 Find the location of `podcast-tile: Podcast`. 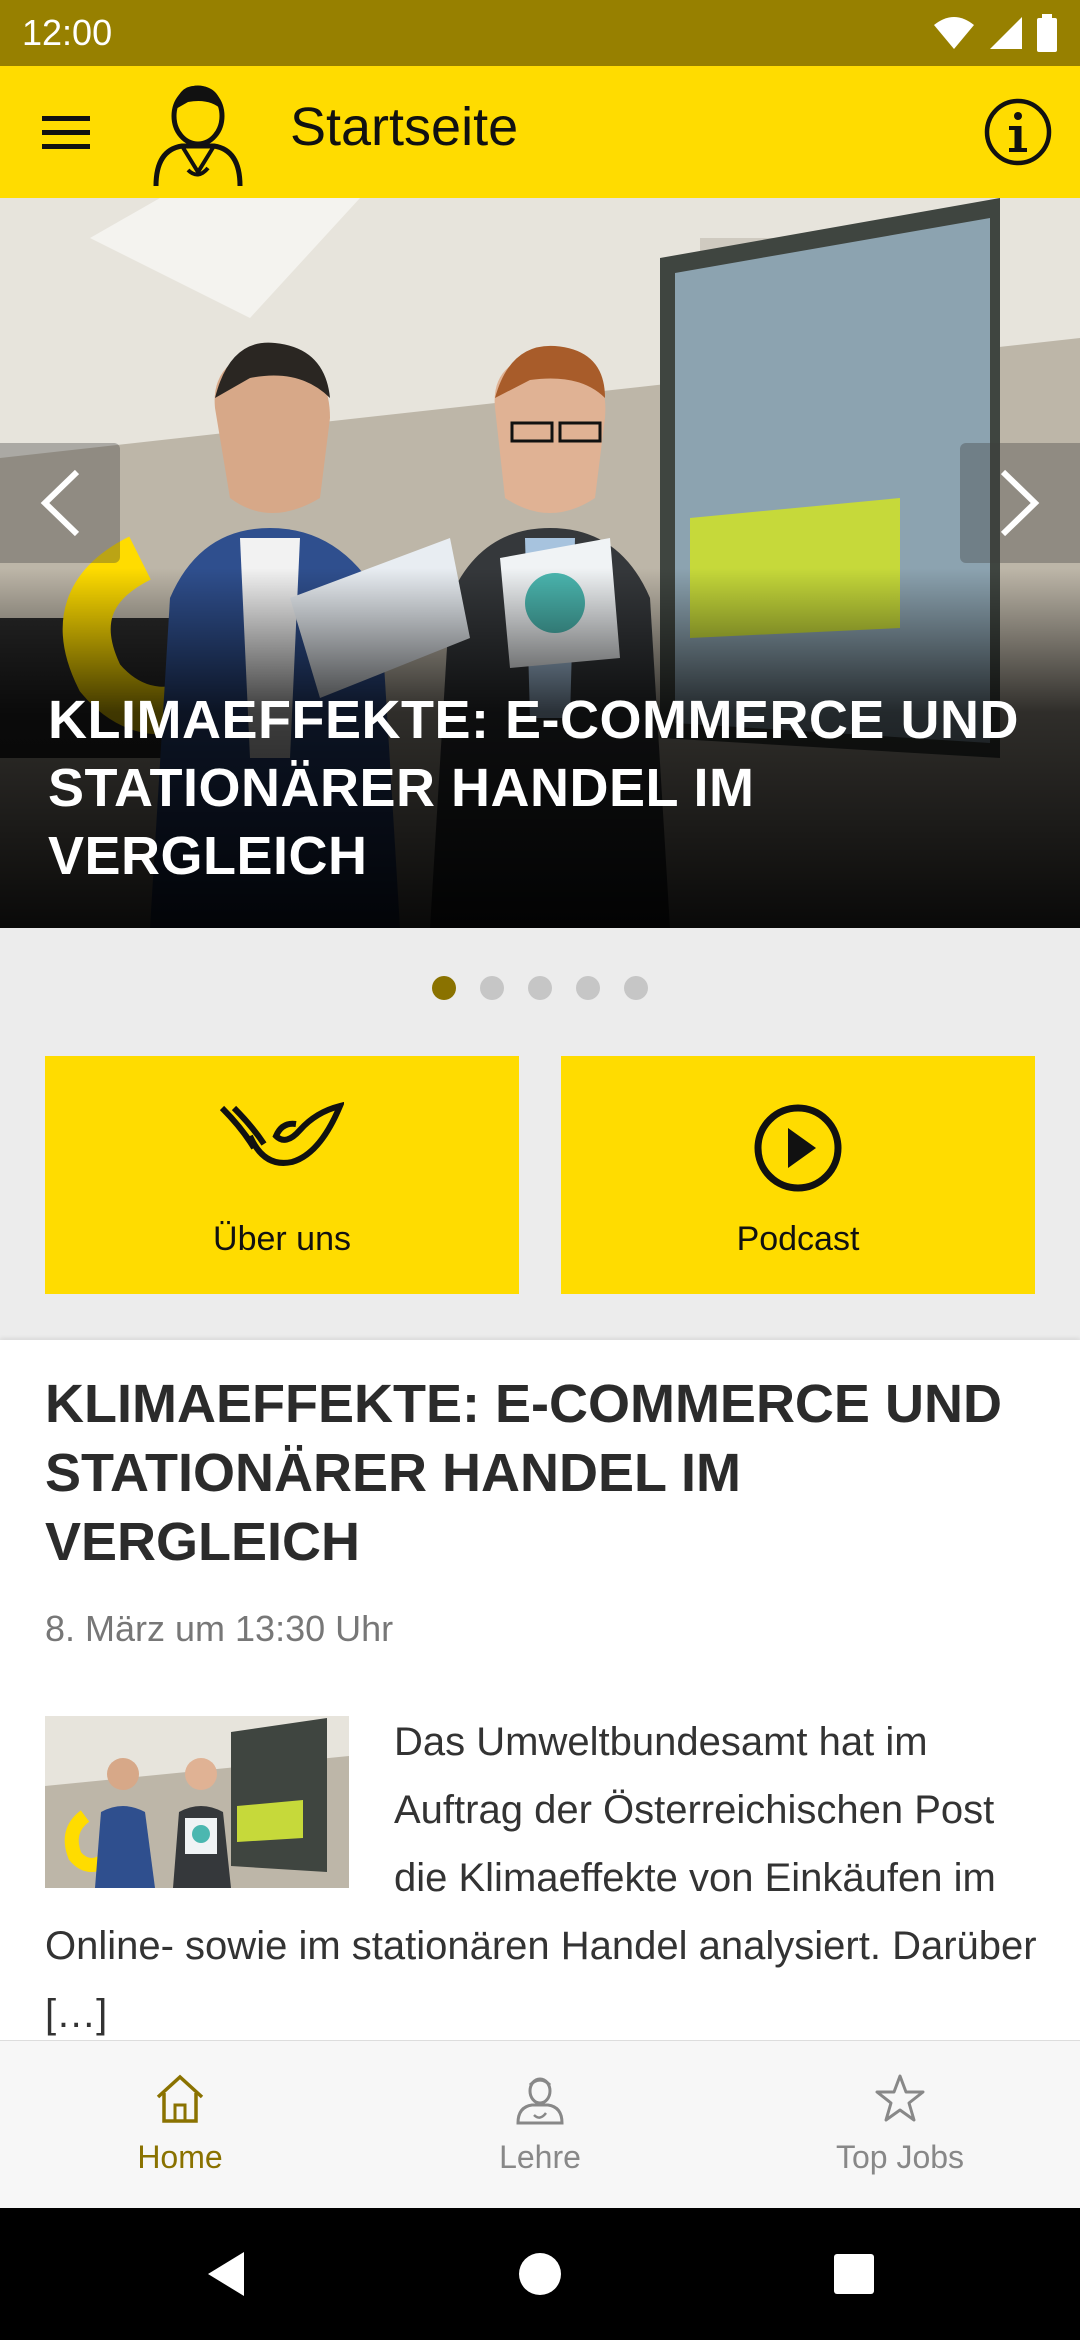

podcast-tile: Podcast is located at coordinates (798, 1175).